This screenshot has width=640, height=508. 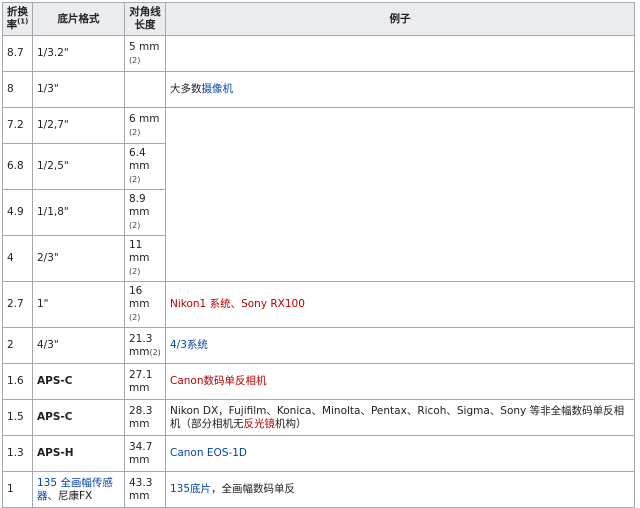 What do you see at coordinates (218, 381) in the screenshot?
I see `canon-dslr-link: Canon数码单反相机` at bounding box center [218, 381].